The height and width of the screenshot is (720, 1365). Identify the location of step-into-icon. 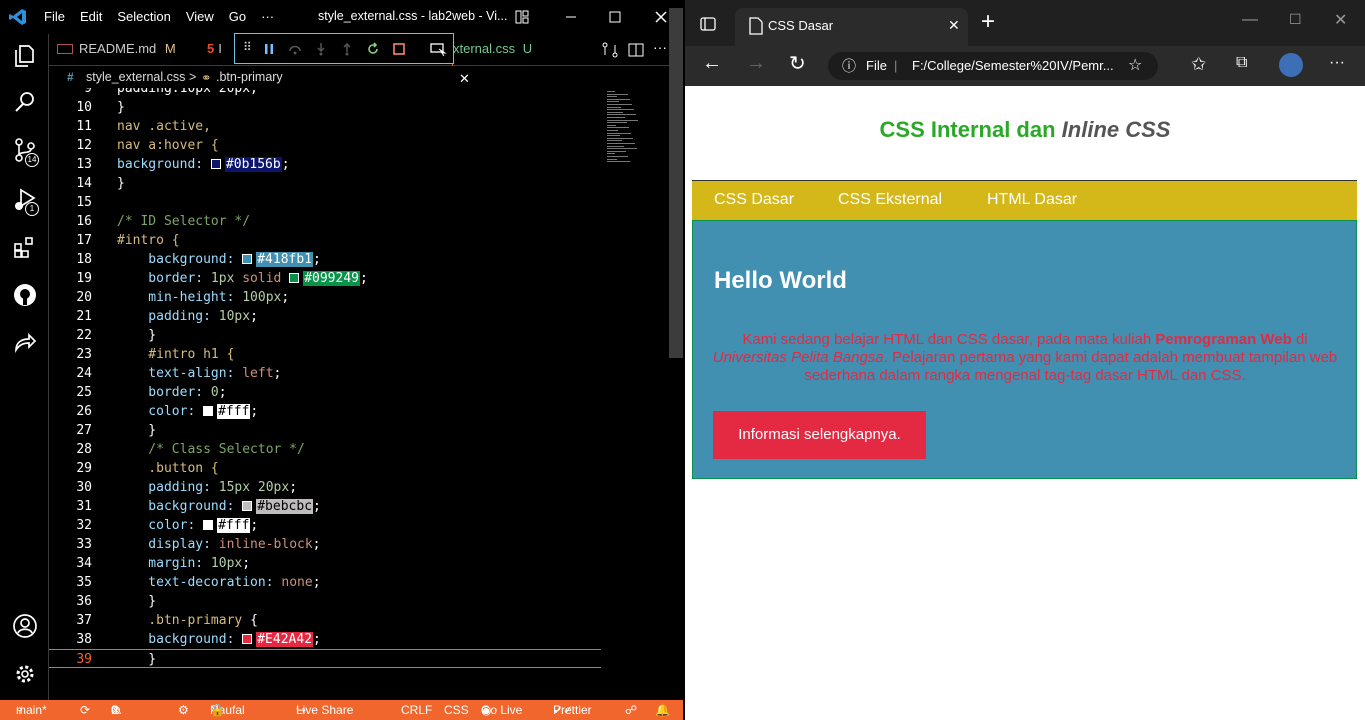
(321, 49).